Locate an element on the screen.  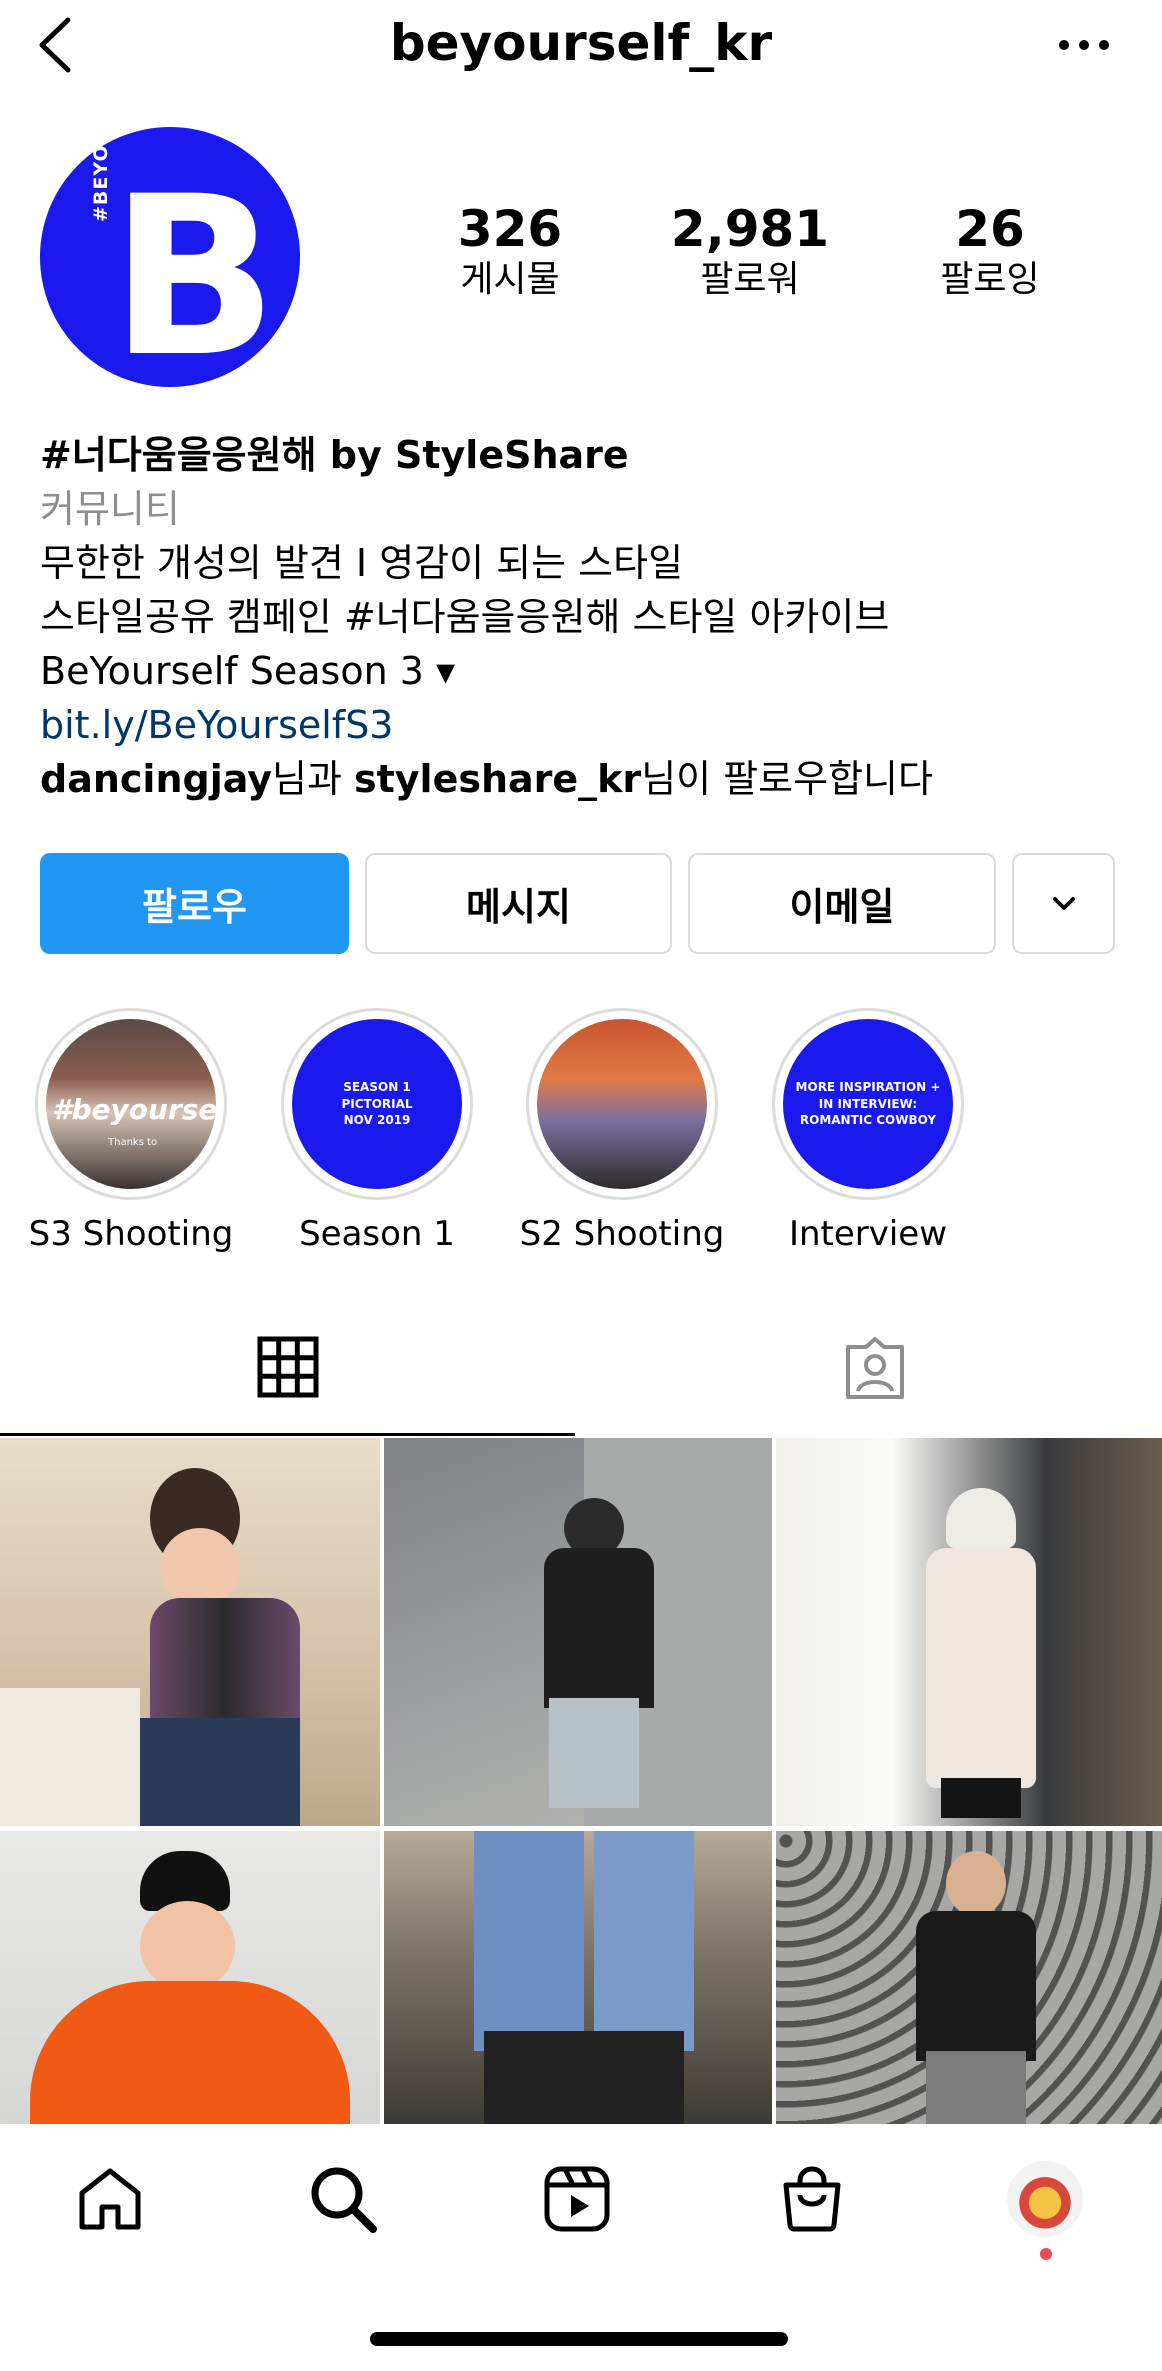
profile-display-name: #너다움을응원해 by StyleShare is located at coordinates (334, 455).